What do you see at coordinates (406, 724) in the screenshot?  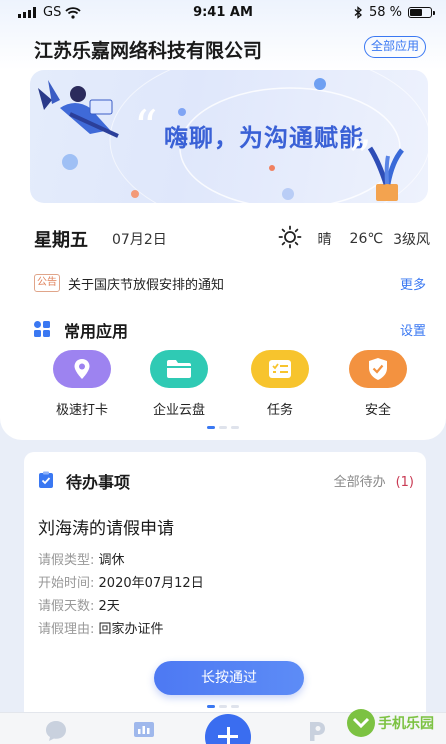 I see `watermark-text: 手机乐园` at bounding box center [406, 724].